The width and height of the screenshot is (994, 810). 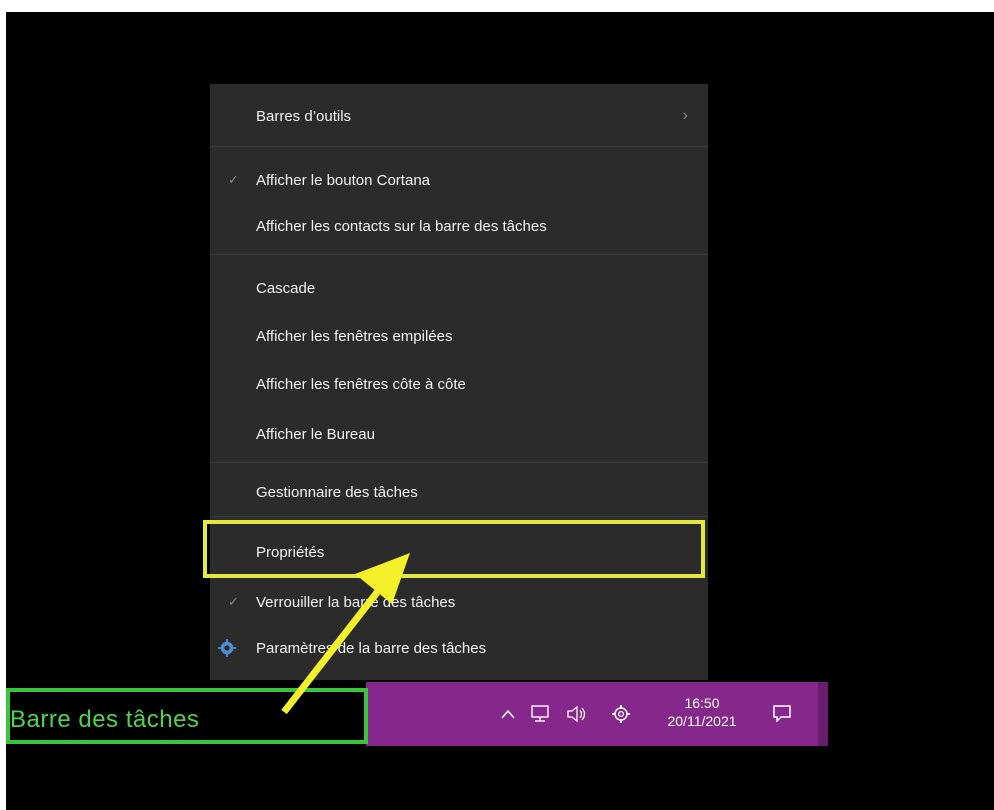 I want to click on action-center-icon, so click(x=782, y=713).